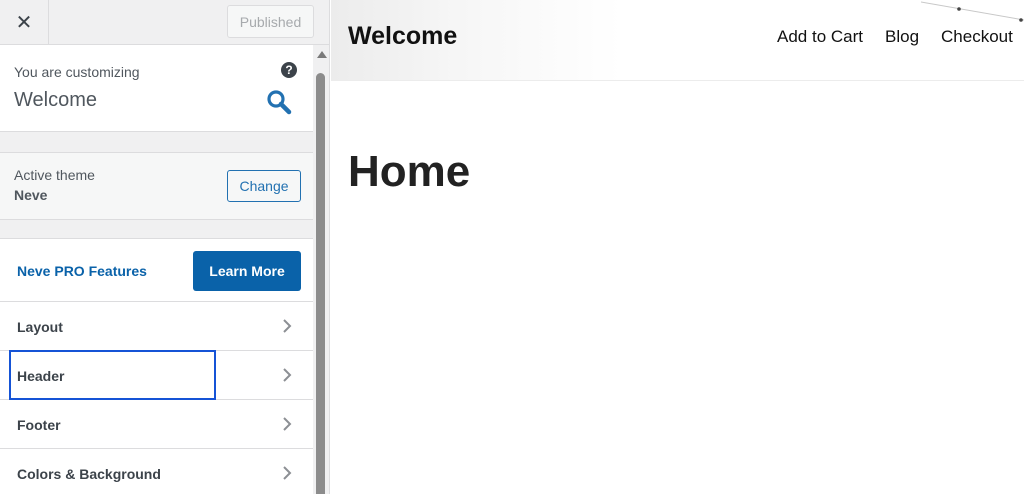  Describe the element at coordinates (972, 11) in the screenshot. I see `header-decoration` at that location.